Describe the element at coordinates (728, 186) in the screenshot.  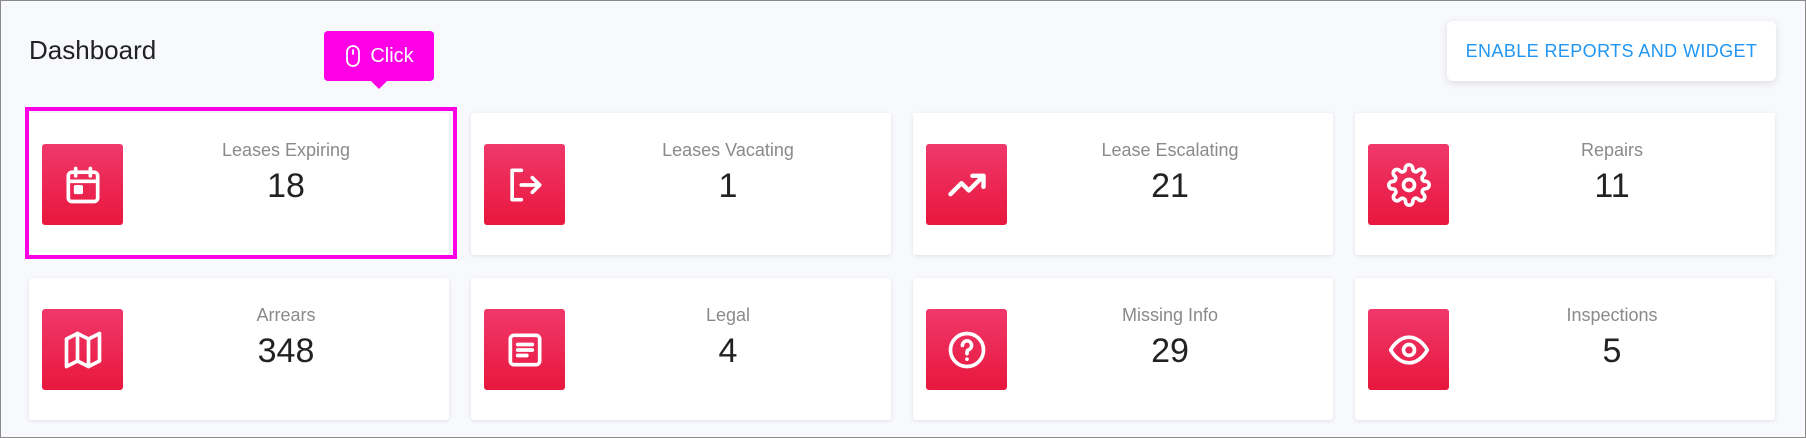
I see `card-value: 1` at that location.